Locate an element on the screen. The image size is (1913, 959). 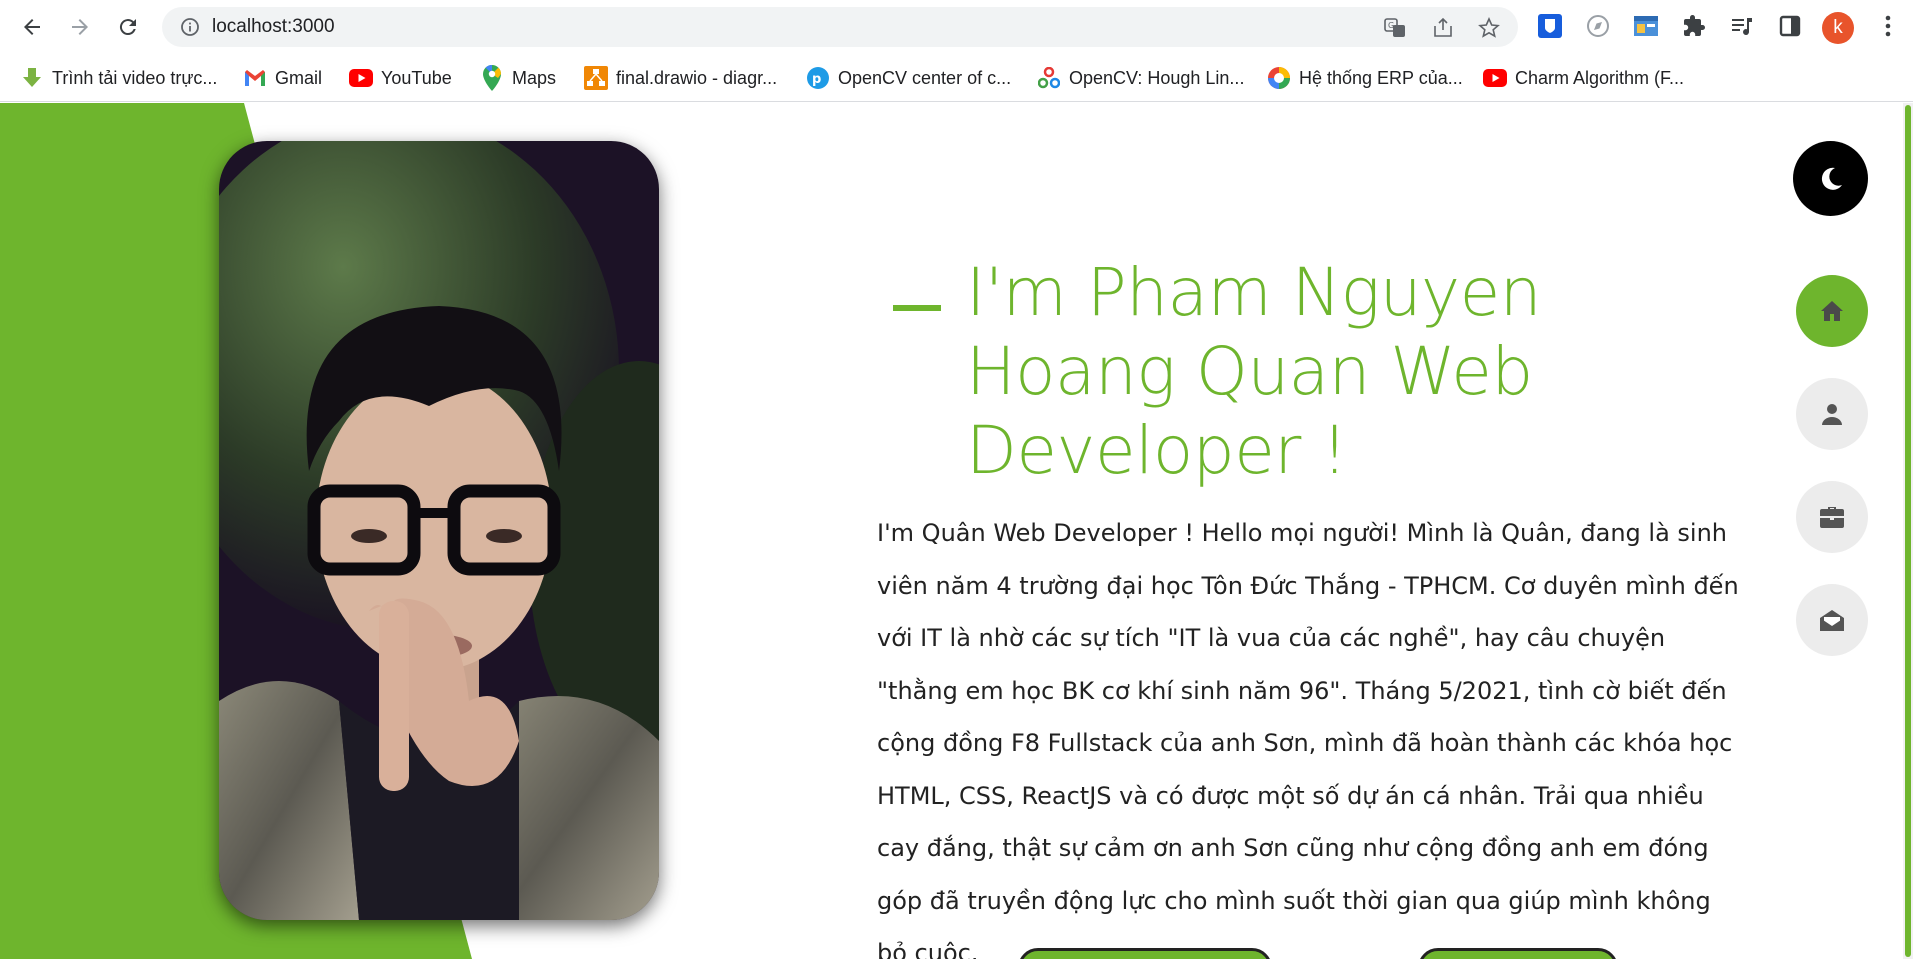
moon-icon is located at coordinates (1831, 178).